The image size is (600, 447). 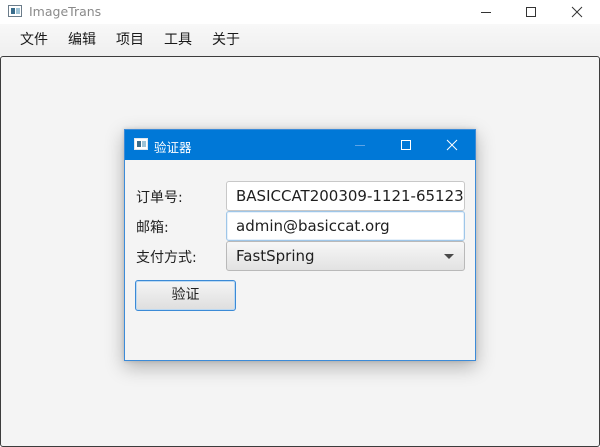 I want to click on window-title: ImageTrans, so click(x=65, y=11).